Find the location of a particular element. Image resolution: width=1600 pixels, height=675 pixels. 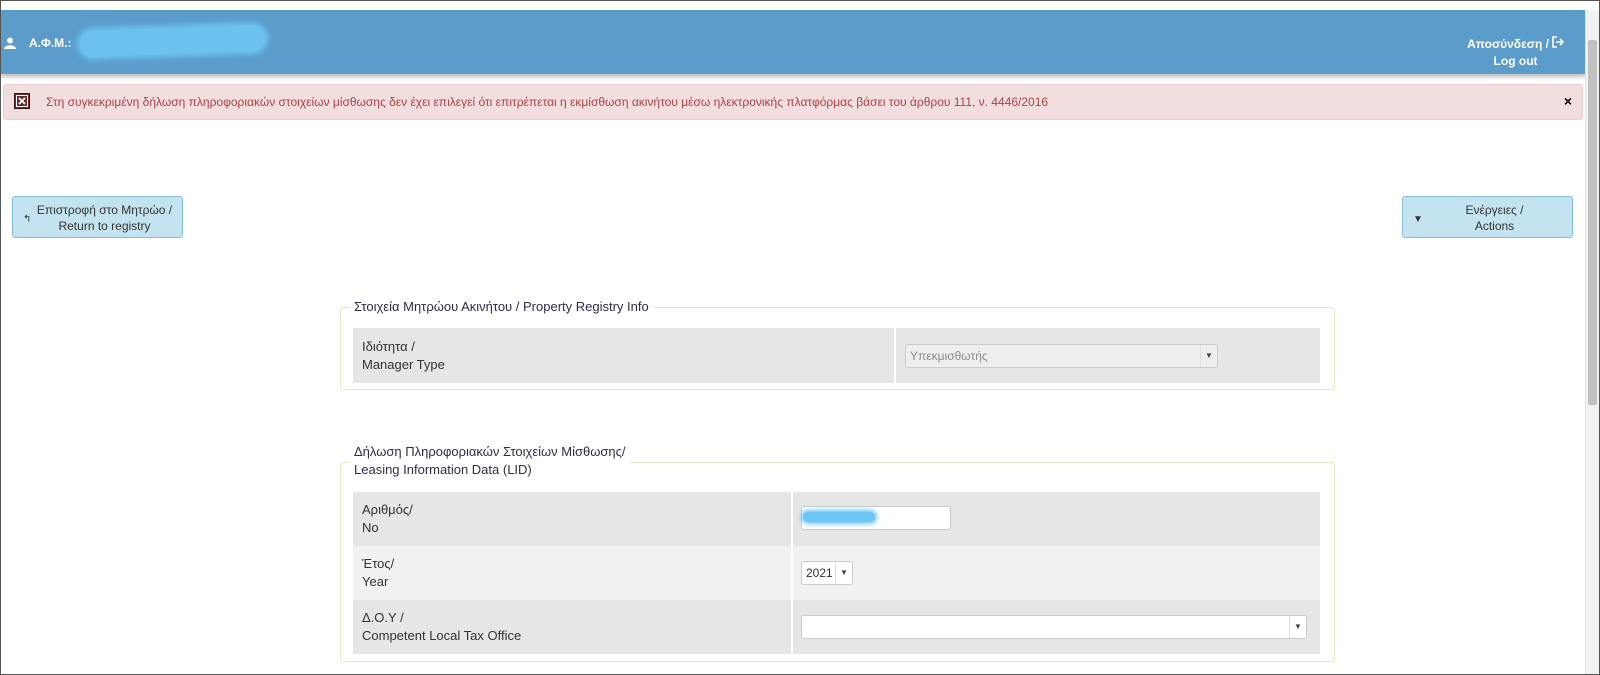

manager-type-label-en: Manager Type is located at coordinates (403, 364).